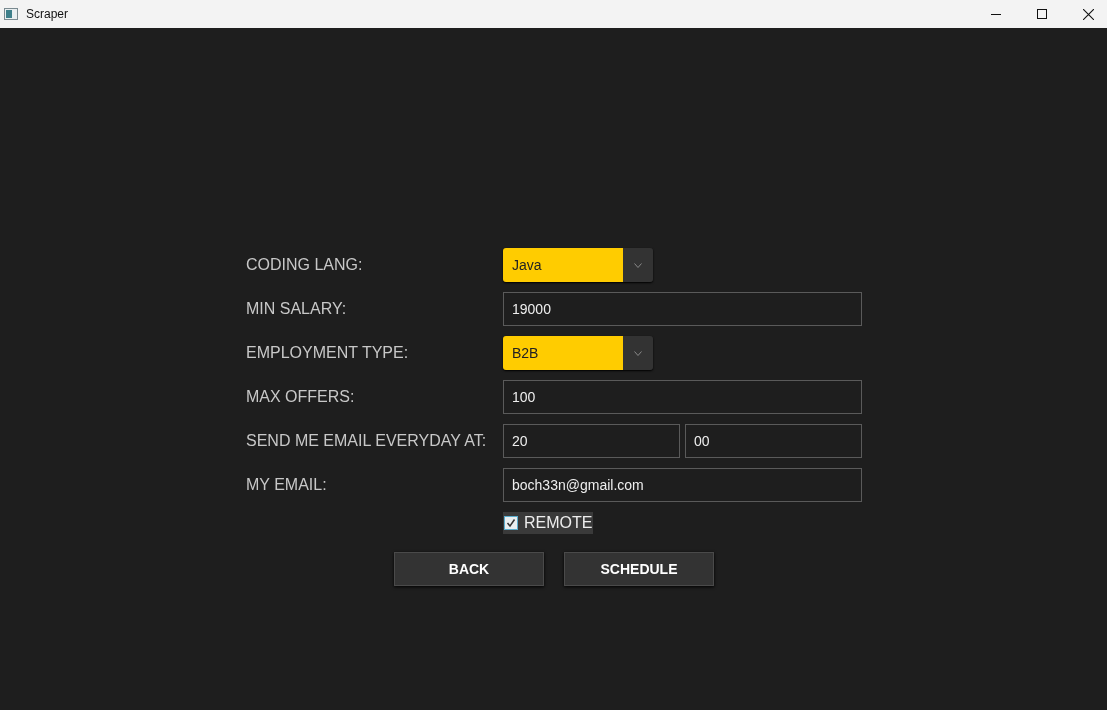 This screenshot has width=1107, height=710. Describe the element at coordinates (11, 14) in the screenshot. I see `app-icon` at that location.